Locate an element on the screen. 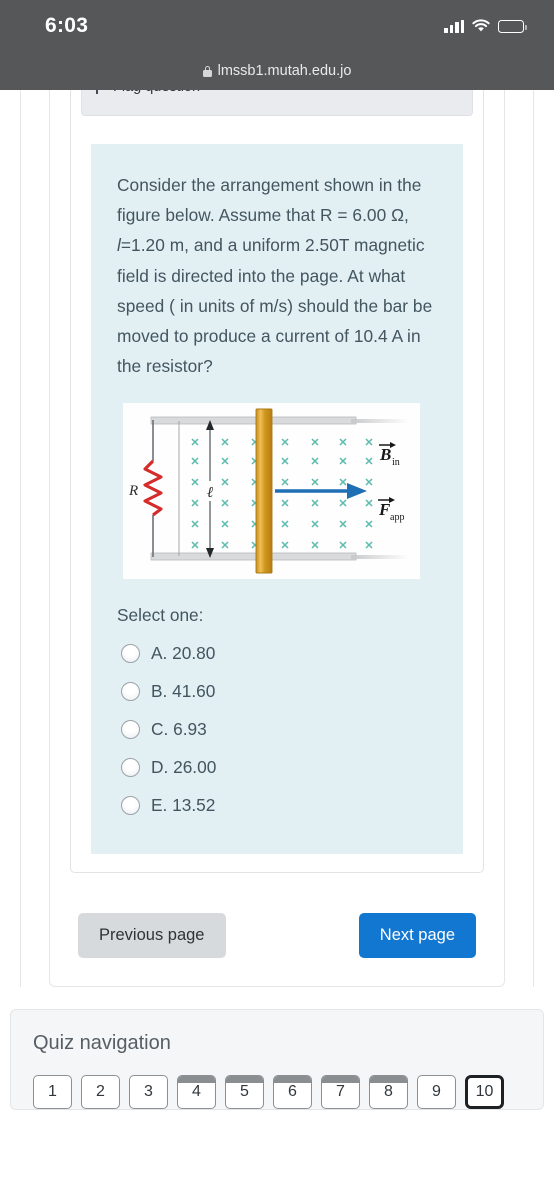  answer-label-e: E. 13.52 is located at coordinates (183, 804).